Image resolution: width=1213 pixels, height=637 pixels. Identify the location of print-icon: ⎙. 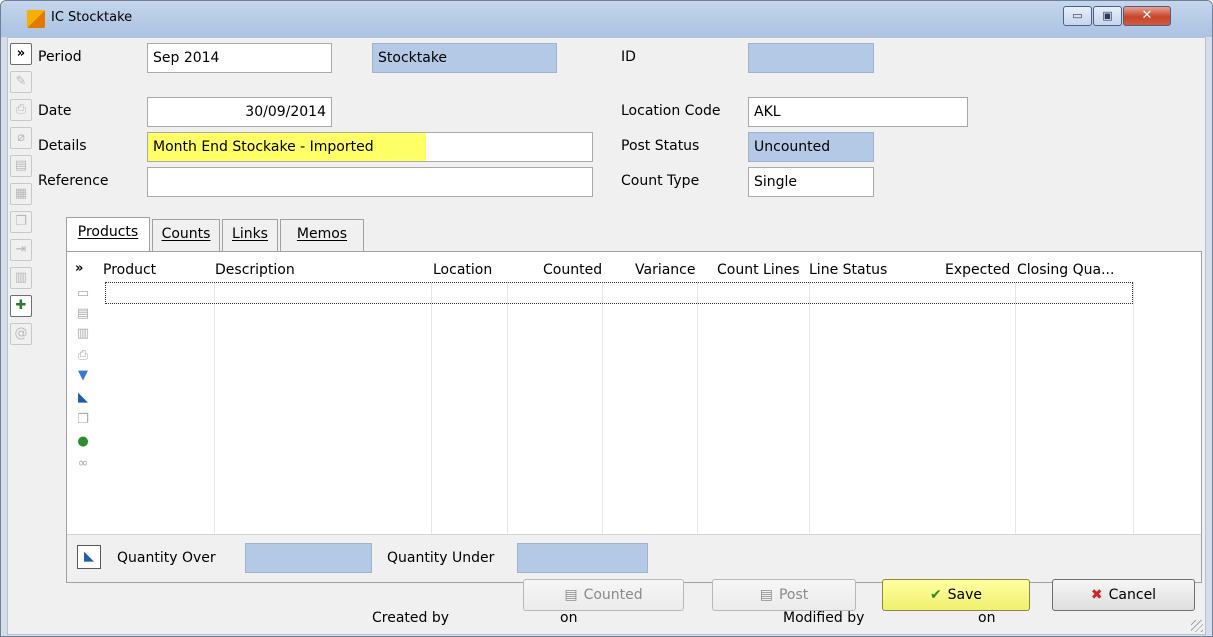
(21, 110).